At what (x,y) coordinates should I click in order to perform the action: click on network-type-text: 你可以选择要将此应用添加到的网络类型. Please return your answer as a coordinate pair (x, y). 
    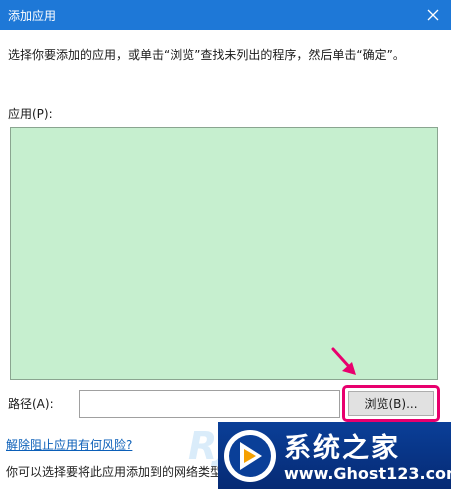
    Looking at the image, I should click on (114, 472).